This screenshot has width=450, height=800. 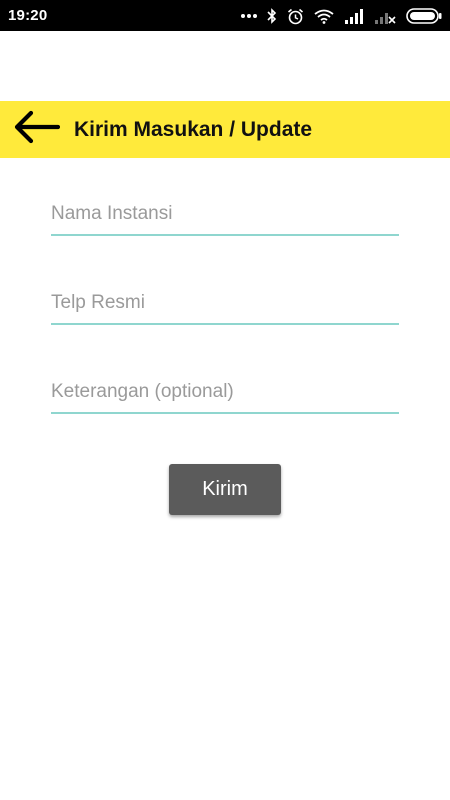 I want to click on alarm-icon, so click(x=295, y=16).